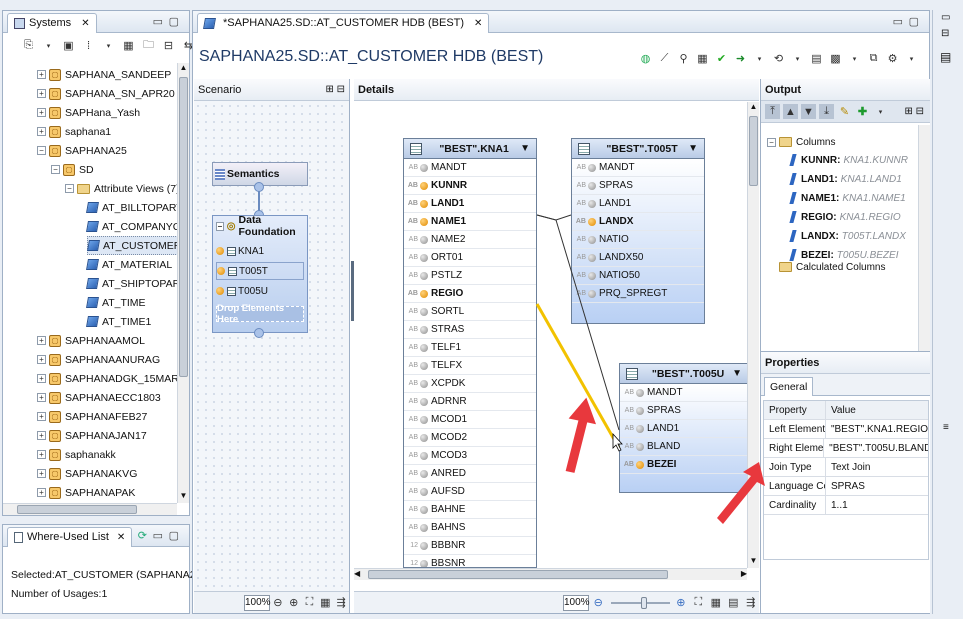 This screenshot has width=963, height=619. What do you see at coordinates (470, 222) in the screenshot?
I see `table-field: AB NAME1` at bounding box center [470, 222].